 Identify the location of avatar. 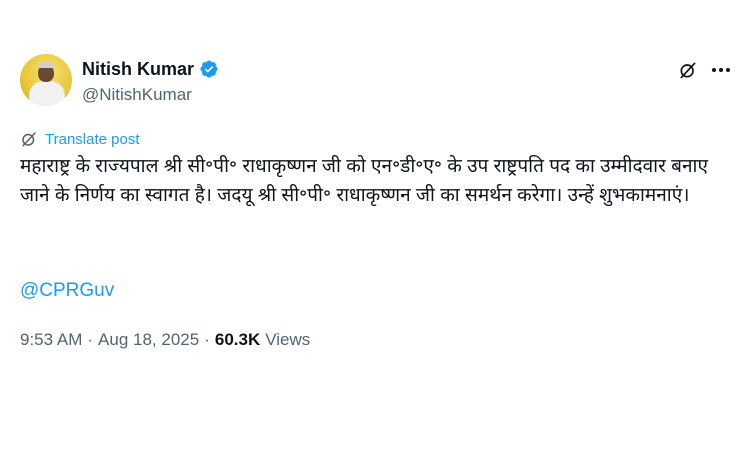
(46, 80).